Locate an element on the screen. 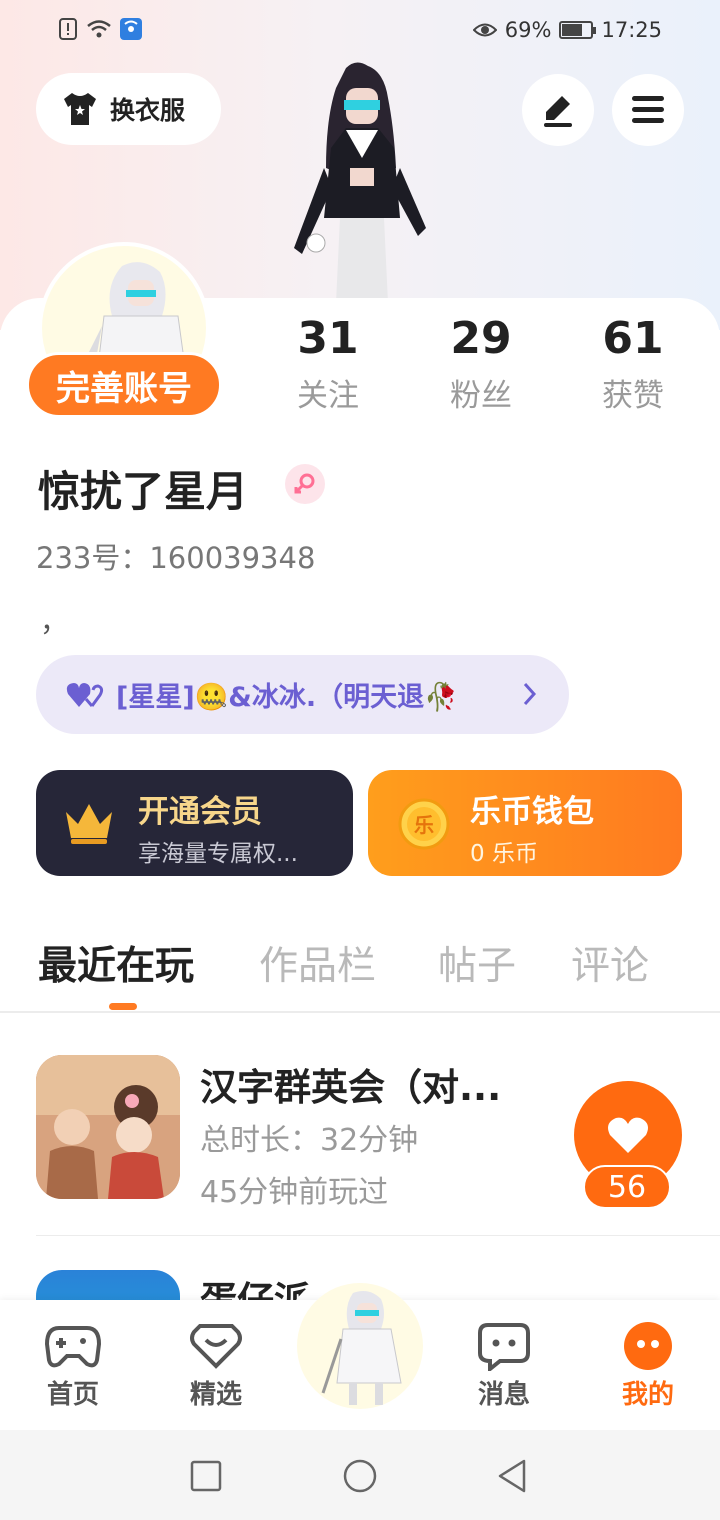  followers-label: 粉丝 is located at coordinates (481, 396).